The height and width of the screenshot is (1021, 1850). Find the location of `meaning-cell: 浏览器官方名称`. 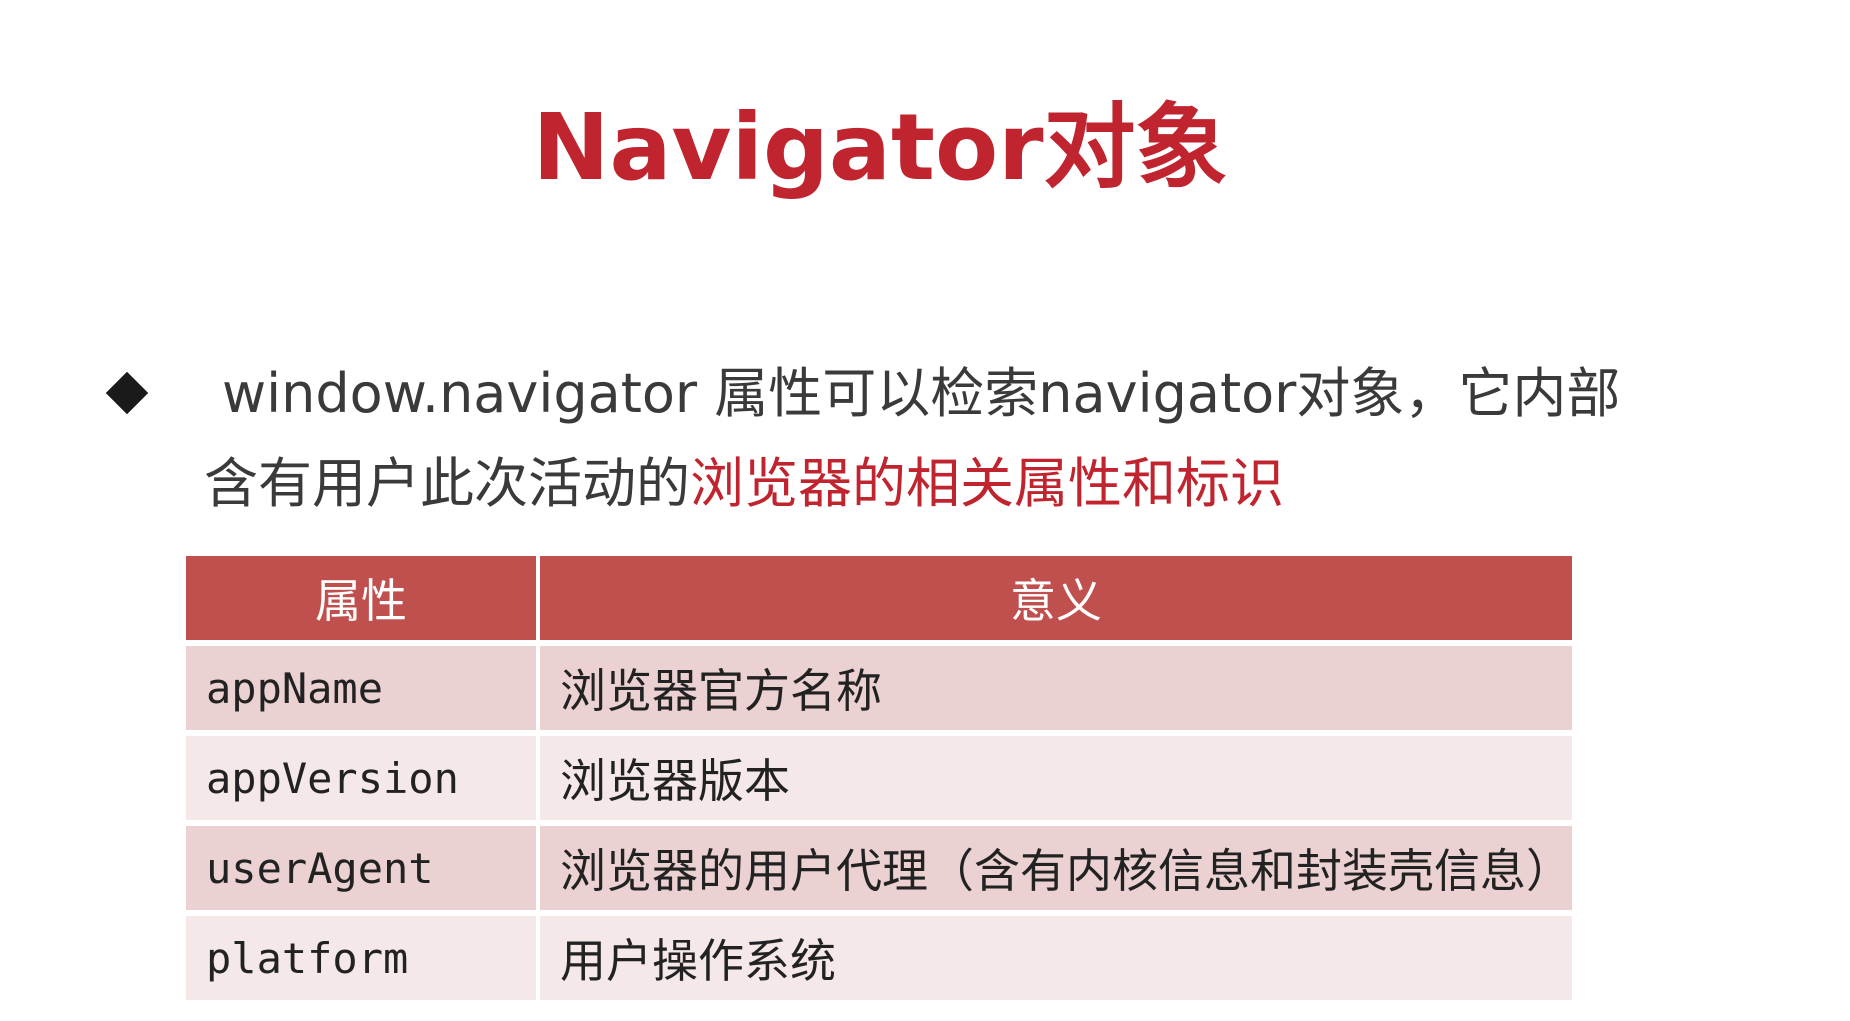

meaning-cell: 浏览器官方名称 is located at coordinates (1056, 688).